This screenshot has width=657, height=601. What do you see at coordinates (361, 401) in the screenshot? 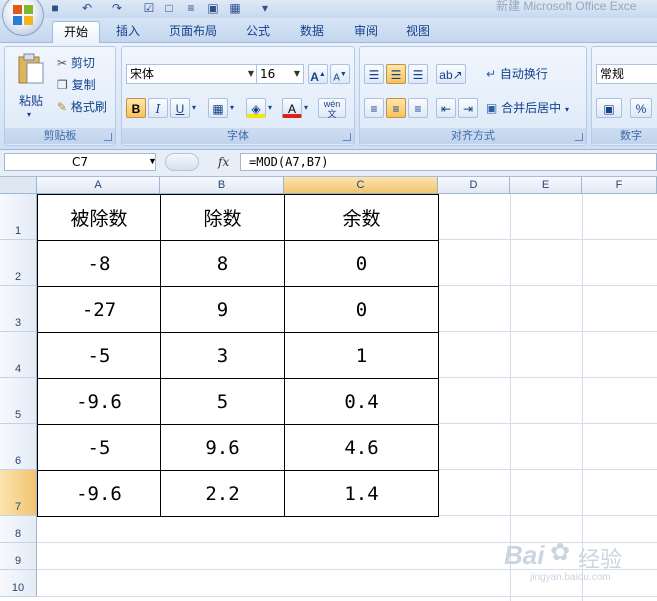
I see `cell-c5: 0.4` at bounding box center [361, 401].